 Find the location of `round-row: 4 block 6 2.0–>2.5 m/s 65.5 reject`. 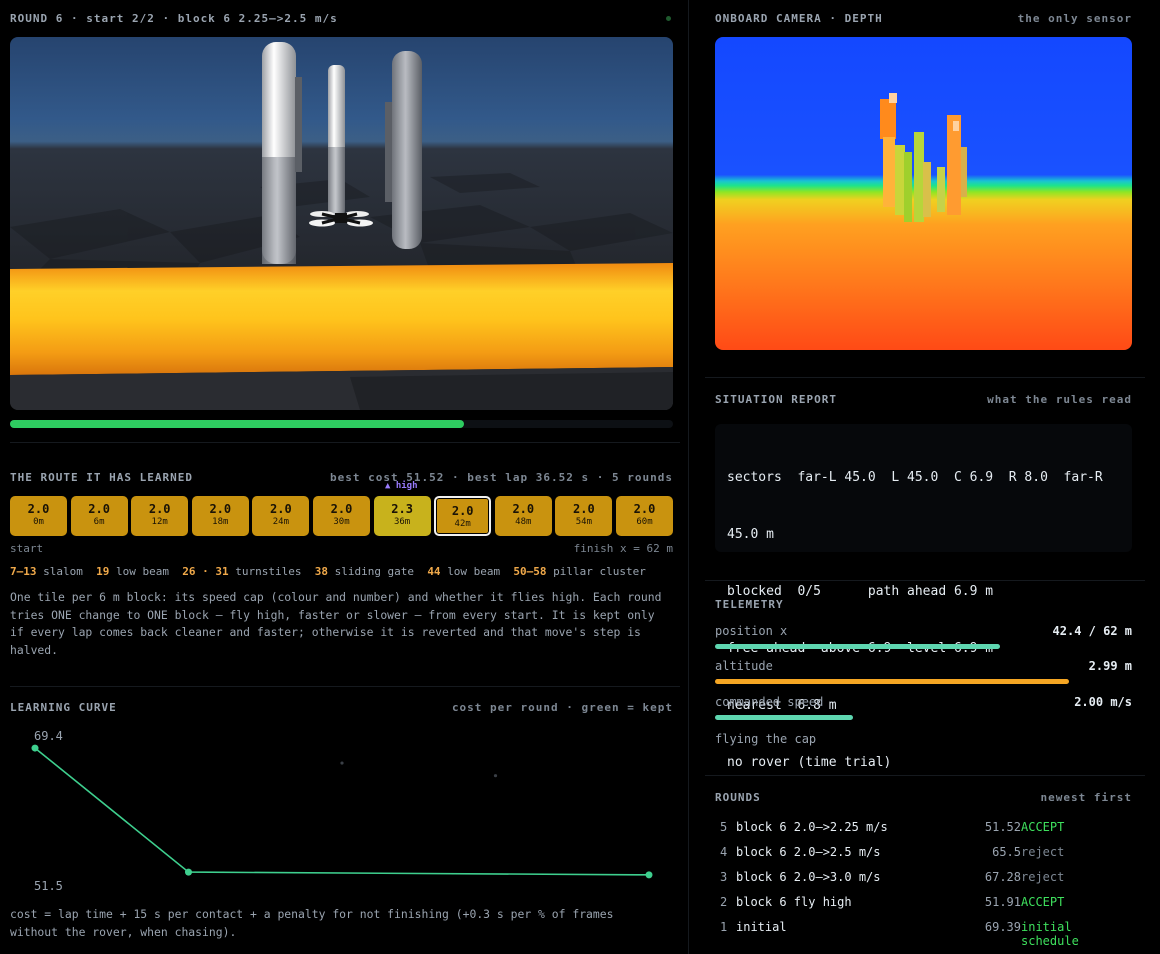

round-row: 4 block 6 2.0–>2.5 m/s 65.5 reject is located at coordinates (923, 855).